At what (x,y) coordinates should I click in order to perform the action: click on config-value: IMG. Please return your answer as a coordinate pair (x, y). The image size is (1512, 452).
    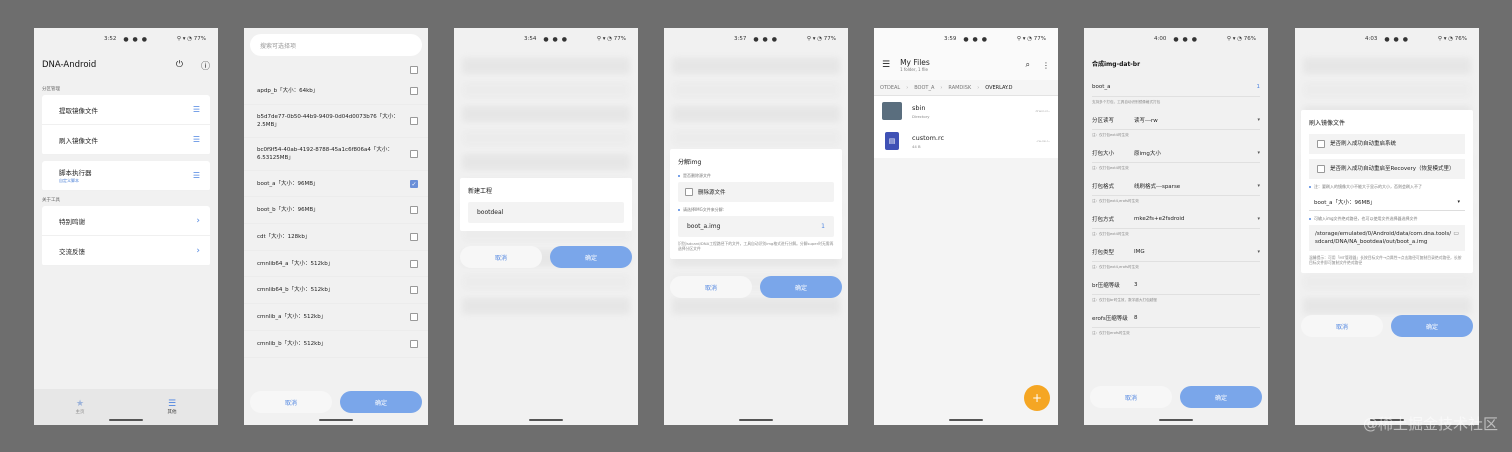
    Looking at the image, I should click on (1139, 251).